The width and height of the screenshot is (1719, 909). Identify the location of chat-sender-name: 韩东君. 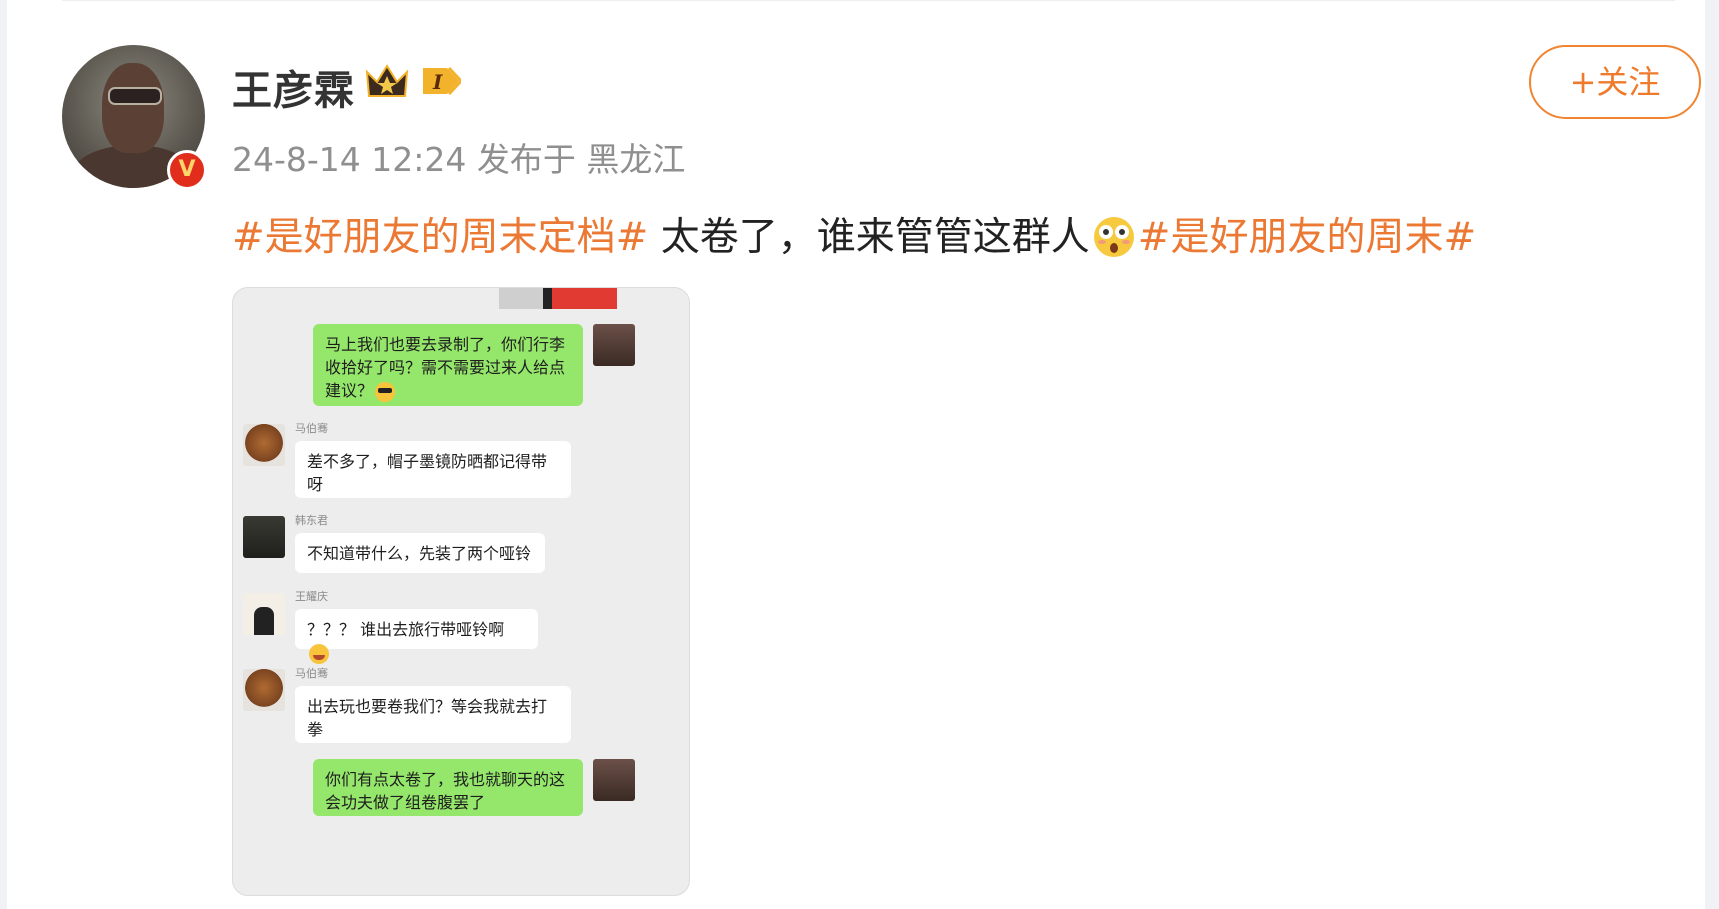
(311, 520).